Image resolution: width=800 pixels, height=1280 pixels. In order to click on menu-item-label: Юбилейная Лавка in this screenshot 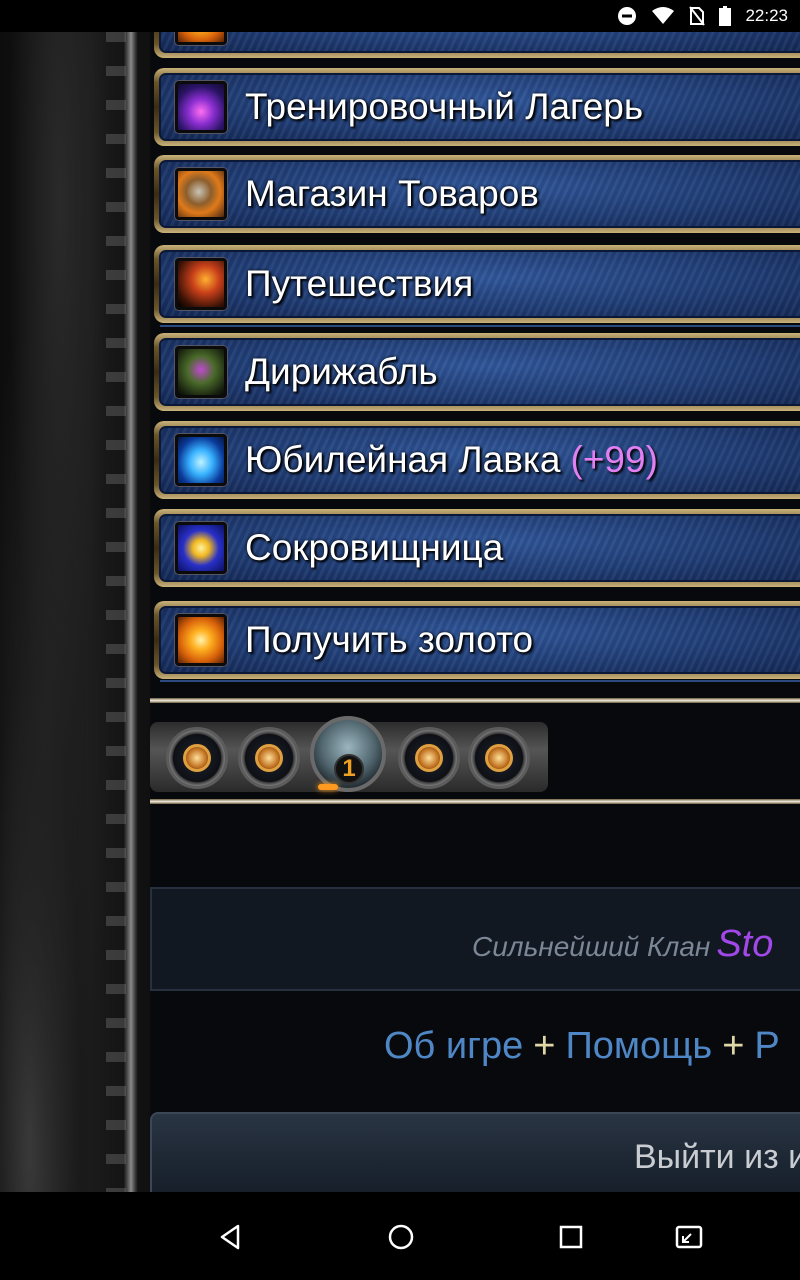, I will do `click(403, 459)`.